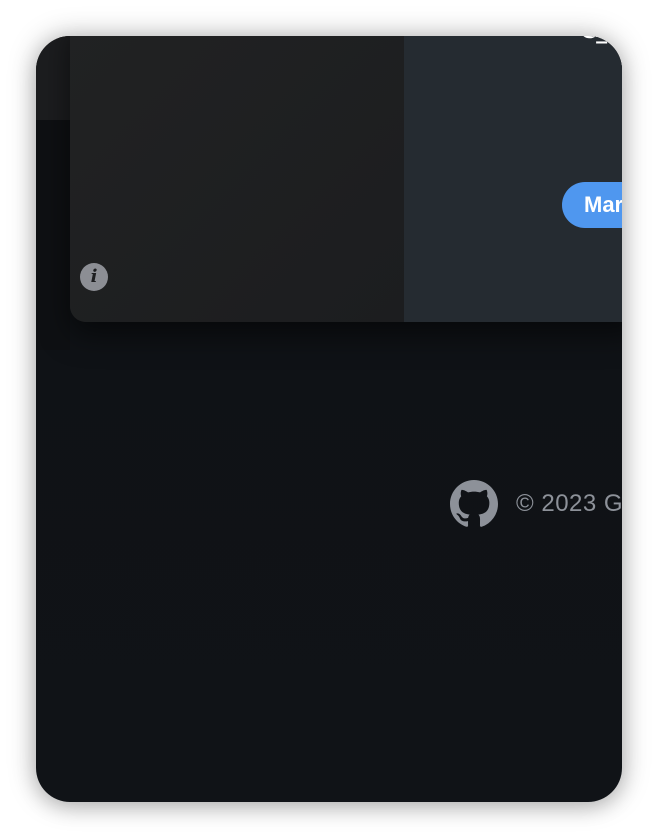 Image resolution: width=658 pixels, height=838 pixels. Describe the element at coordinates (592, 205) in the screenshot. I see `primary-action-button: Mar` at that location.